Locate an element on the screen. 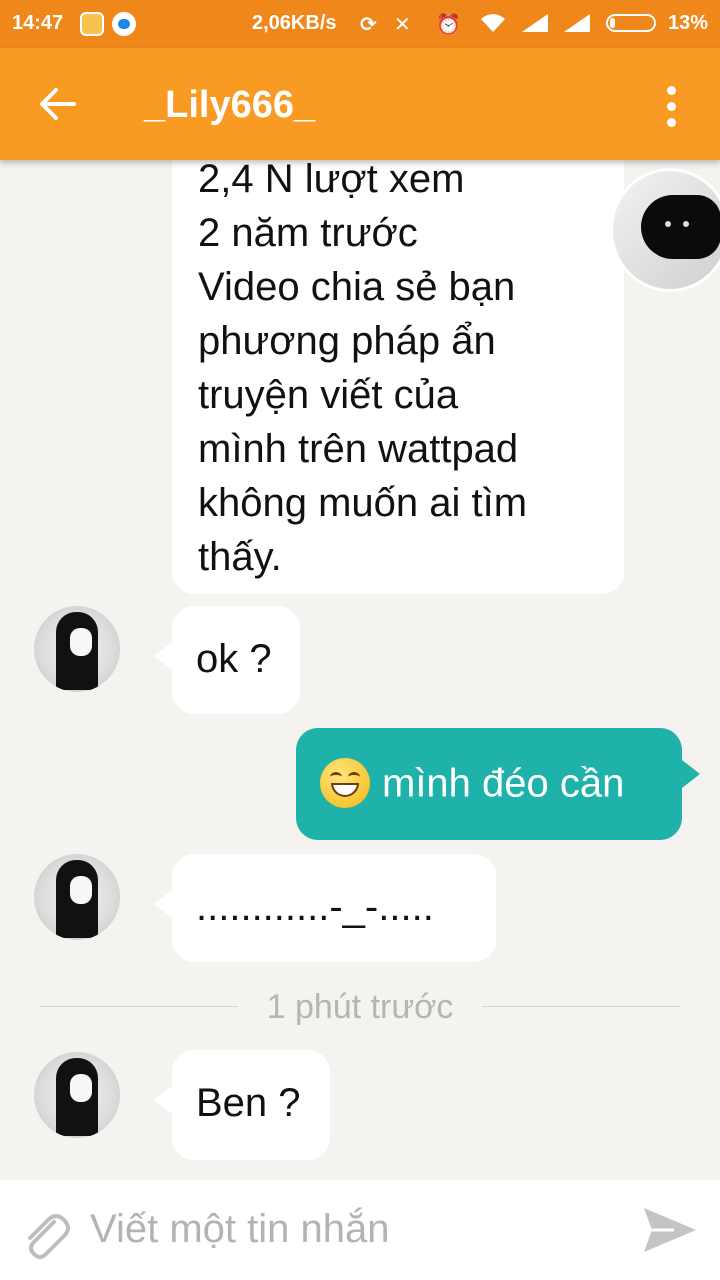 This screenshot has height=1280, width=720. network-speed: 2,06KB/s is located at coordinates (294, 23).